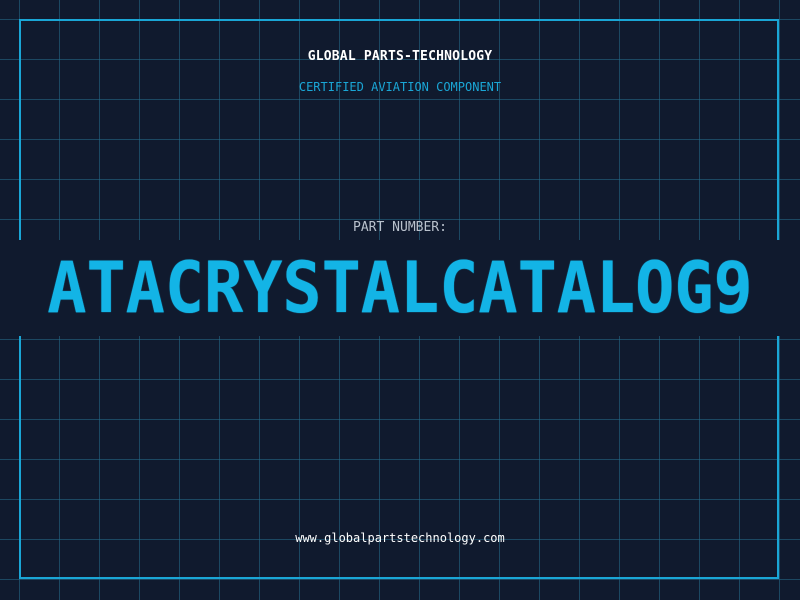 This screenshot has height=600, width=800. I want to click on company-name: GLOBAL PARTS-TECHNOLOGY, so click(400, 56).